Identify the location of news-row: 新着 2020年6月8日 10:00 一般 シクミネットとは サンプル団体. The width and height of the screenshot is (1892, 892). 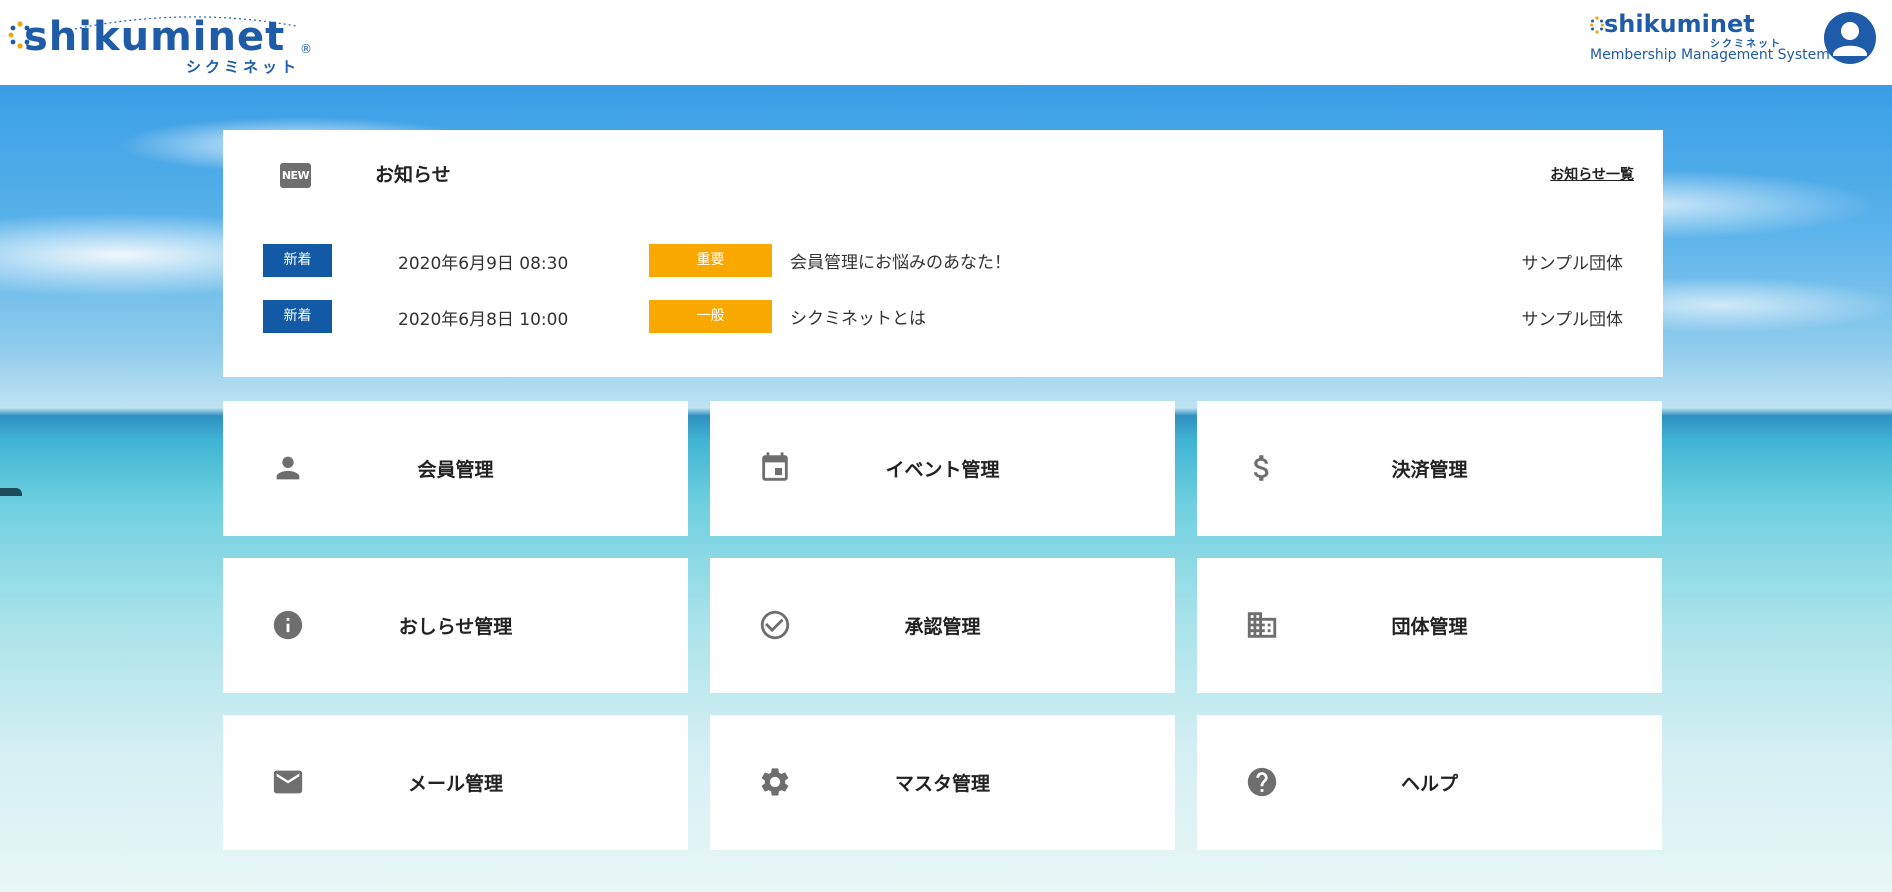
(943, 316).